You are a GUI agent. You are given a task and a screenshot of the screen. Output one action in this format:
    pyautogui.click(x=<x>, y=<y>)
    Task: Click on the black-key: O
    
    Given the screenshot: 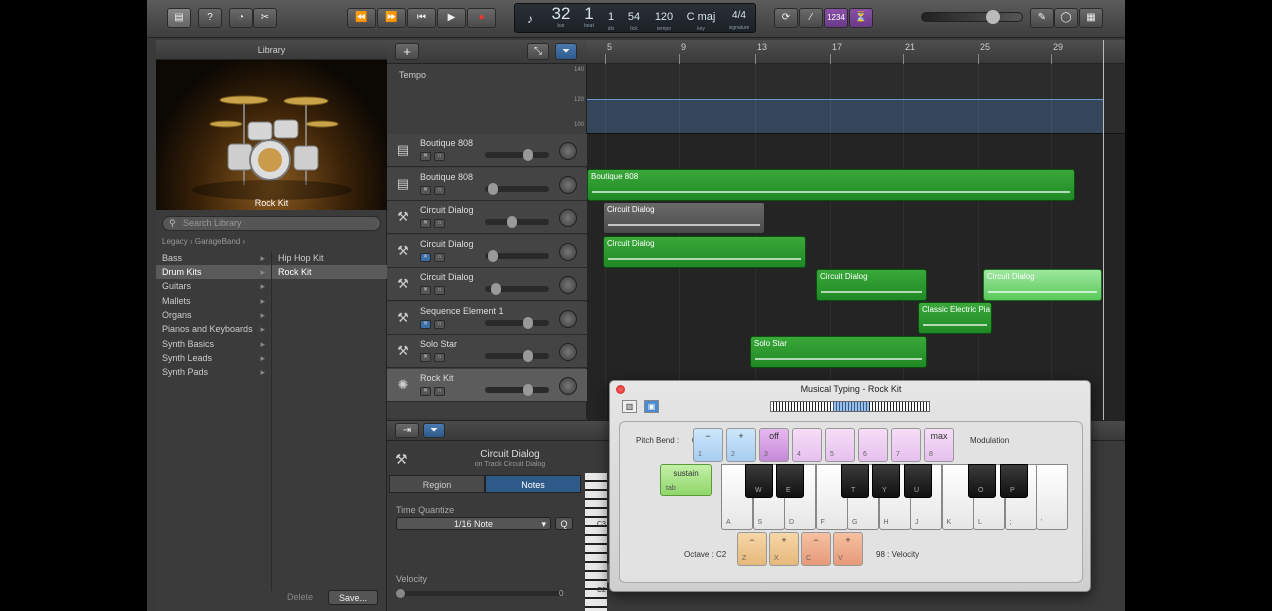 What is the action you would take?
    pyautogui.click(x=982, y=481)
    